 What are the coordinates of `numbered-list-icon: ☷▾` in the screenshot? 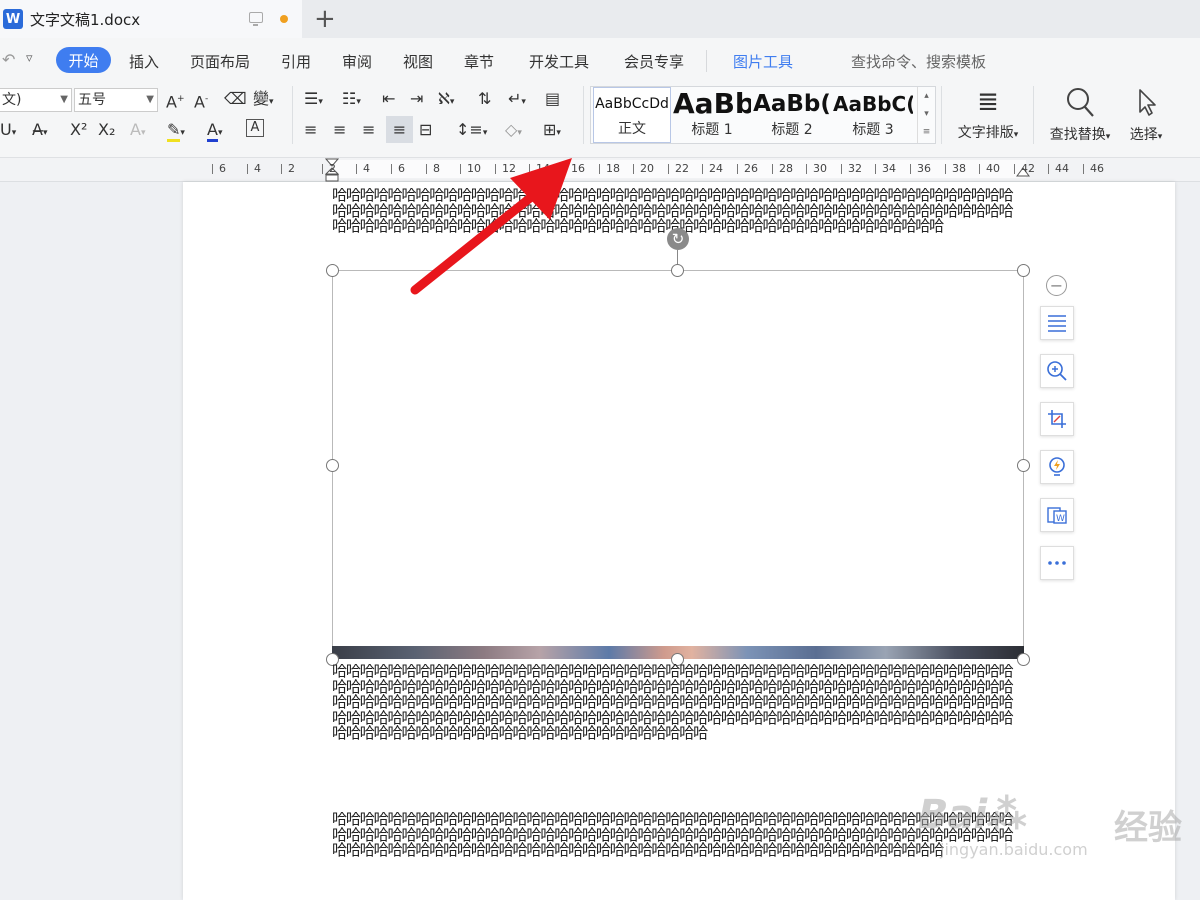 It's located at (351, 100).